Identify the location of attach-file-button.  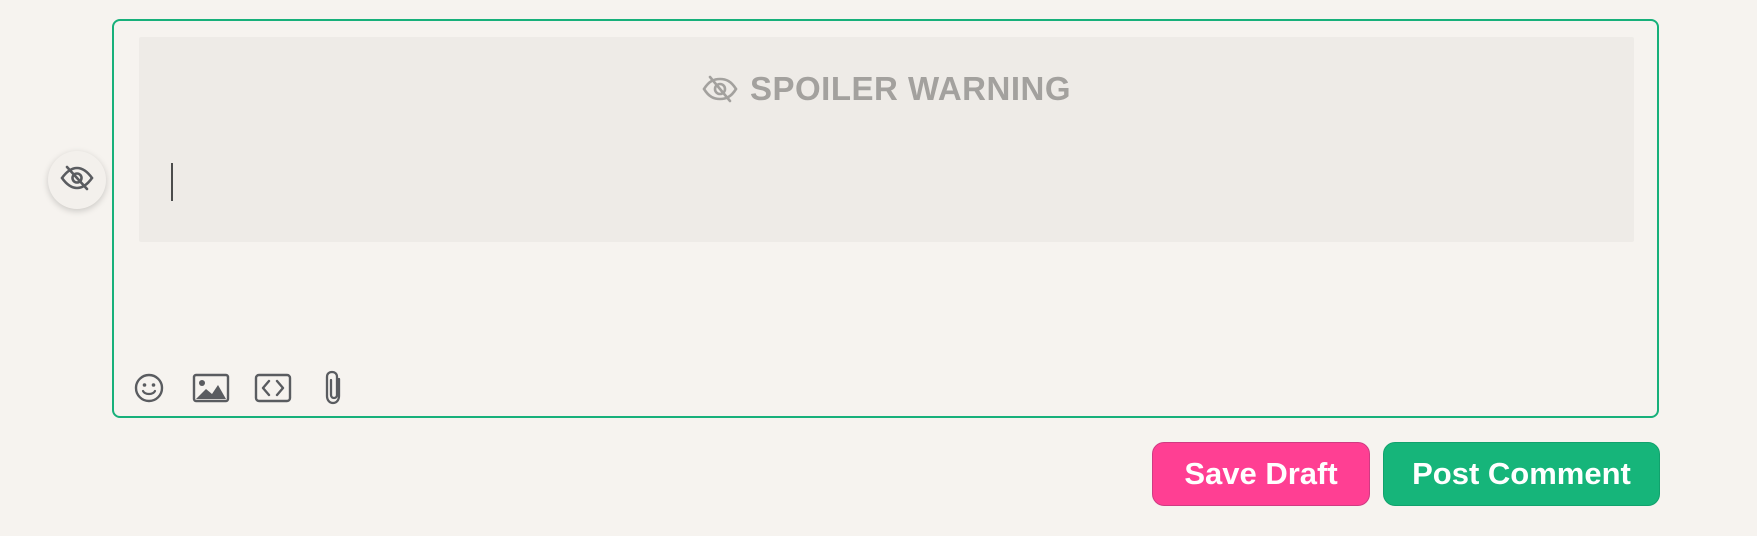
(335, 390).